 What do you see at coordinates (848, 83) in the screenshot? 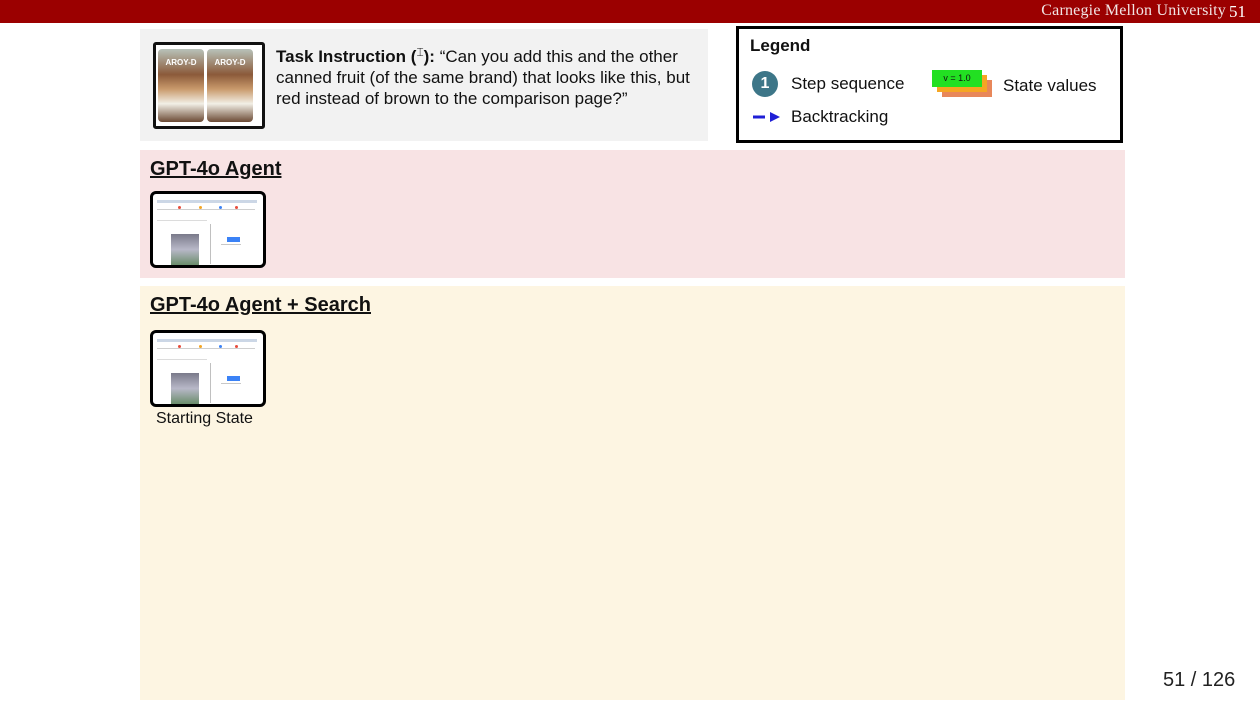
I see `step-sequence-label: Step sequence` at bounding box center [848, 83].